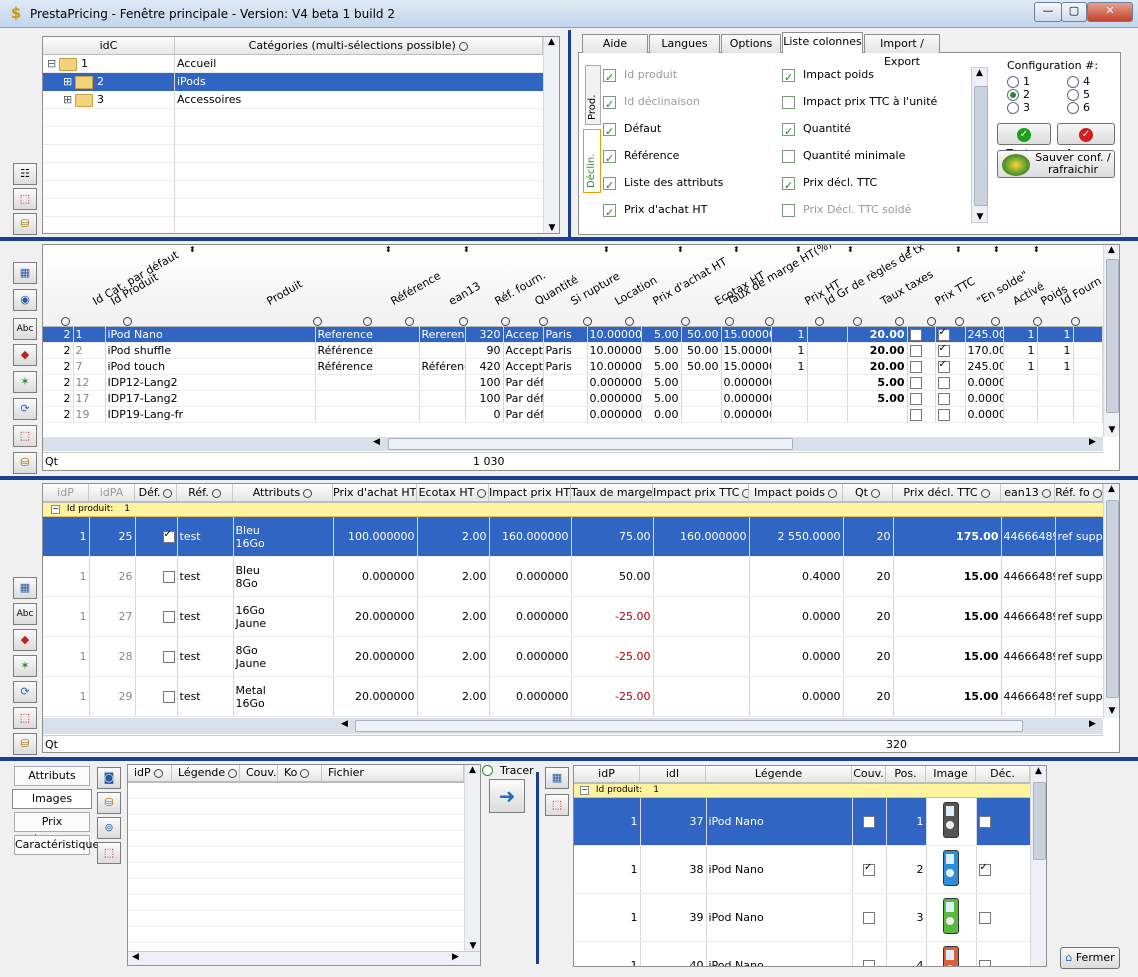 This screenshot has height=977, width=1138. Describe the element at coordinates (507, 796) in the screenshot. I see `trace-arrow-icon: ➜` at that location.